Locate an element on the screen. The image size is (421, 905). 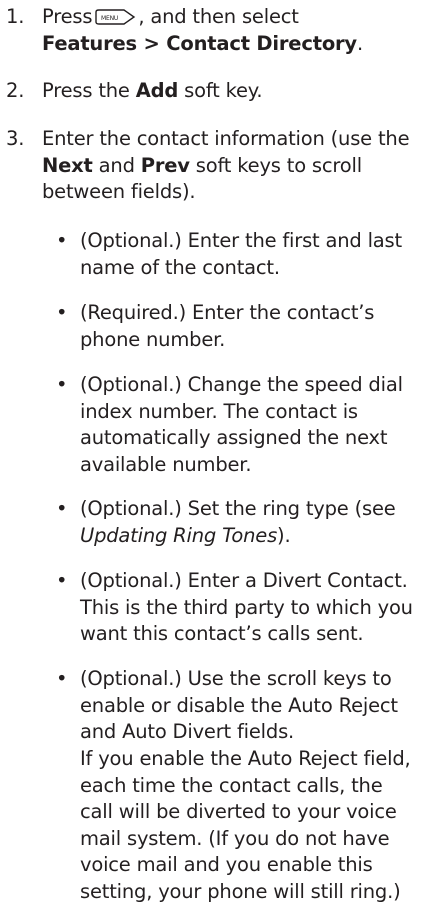
svg-text: MENU is located at coordinates (109, 18).